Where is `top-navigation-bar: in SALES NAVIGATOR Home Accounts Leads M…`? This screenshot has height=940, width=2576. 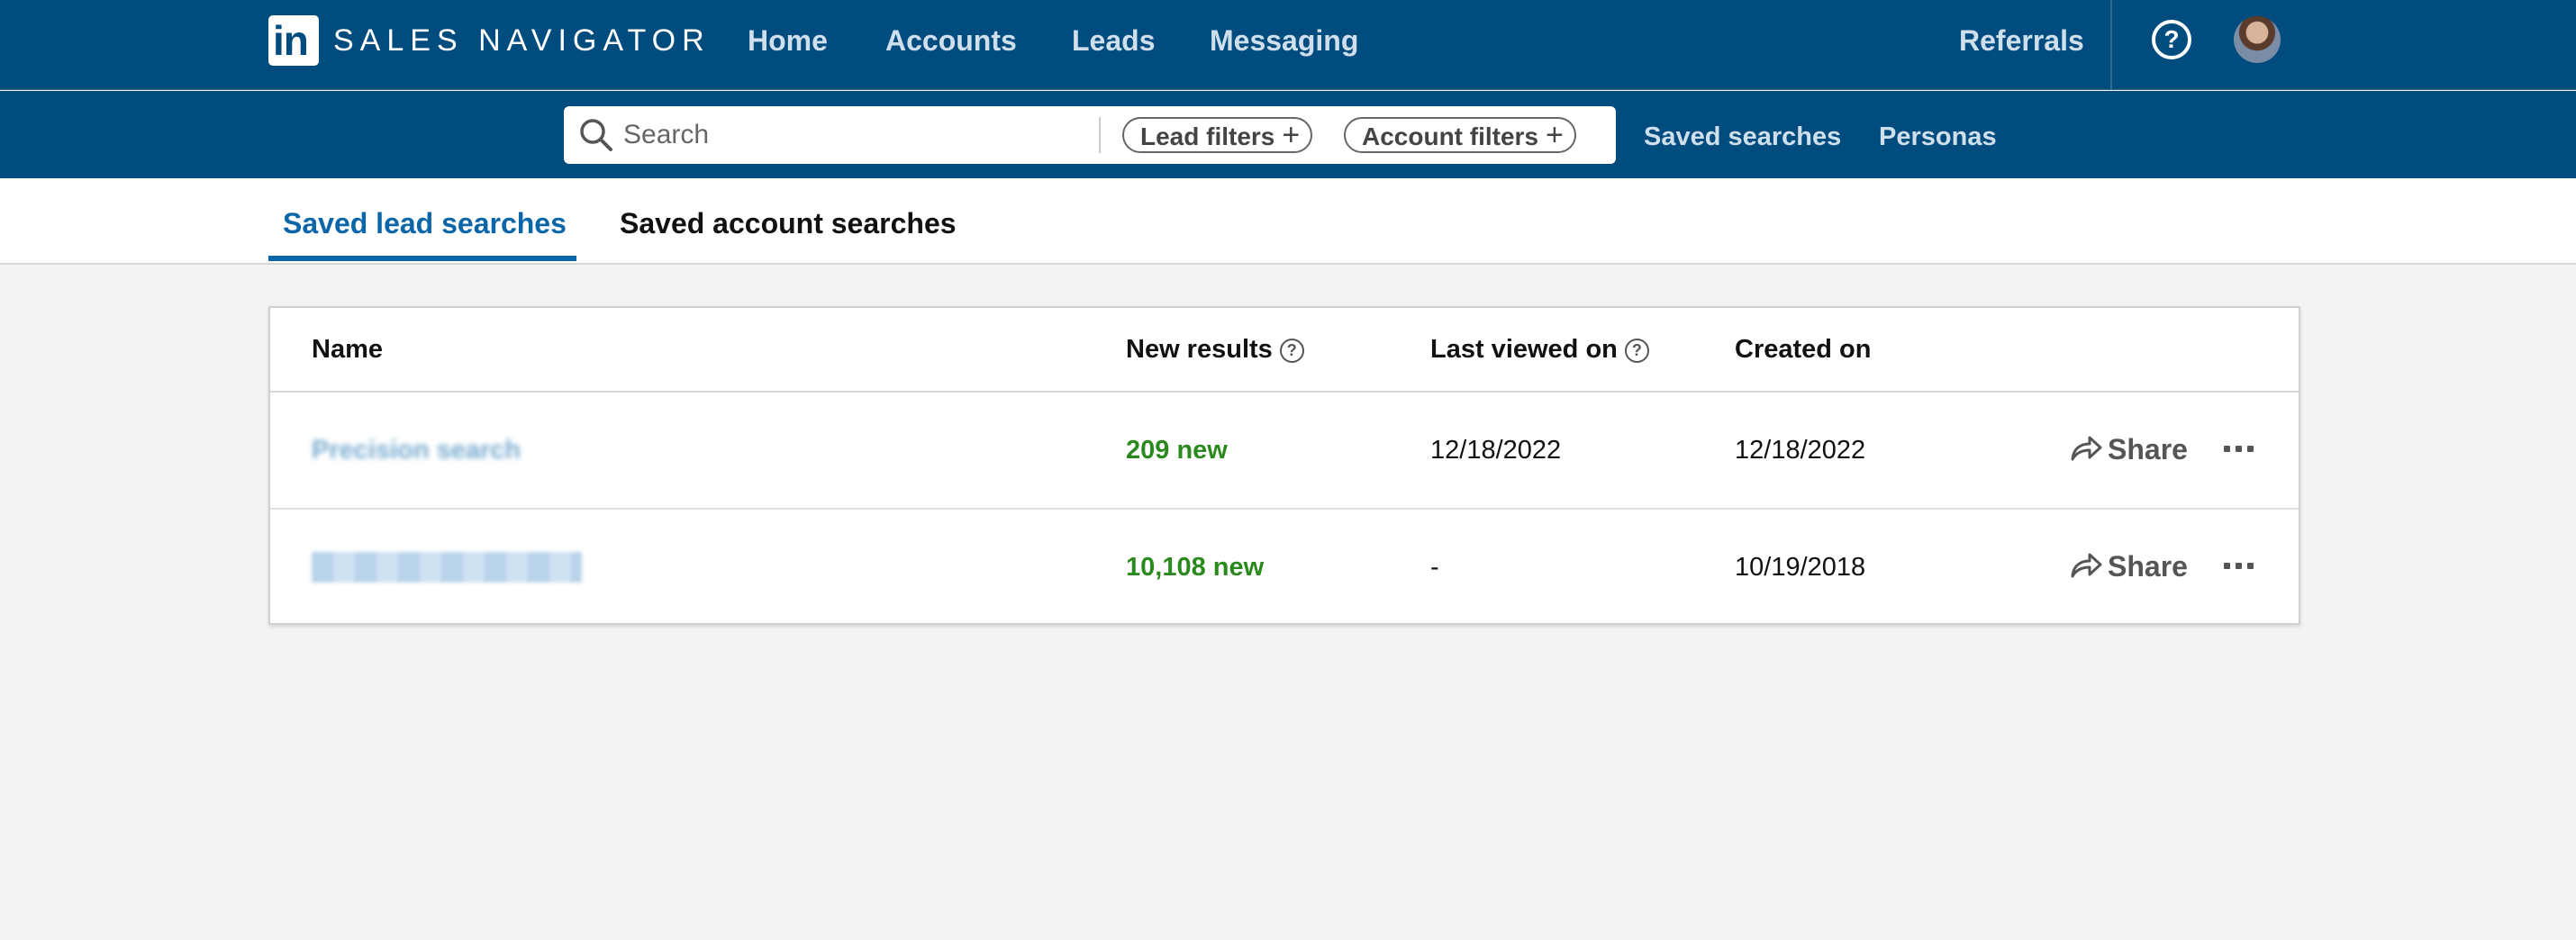
top-navigation-bar: in SALES NAVIGATOR Home Accounts Leads M… is located at coordinates (1288, 45).